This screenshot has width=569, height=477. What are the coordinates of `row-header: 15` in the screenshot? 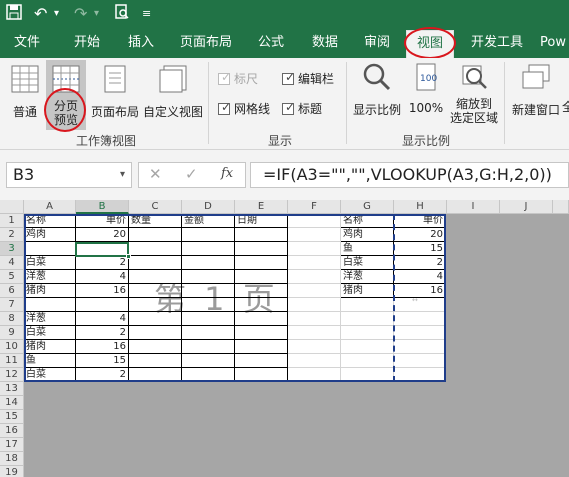 It's located at (12, 417).